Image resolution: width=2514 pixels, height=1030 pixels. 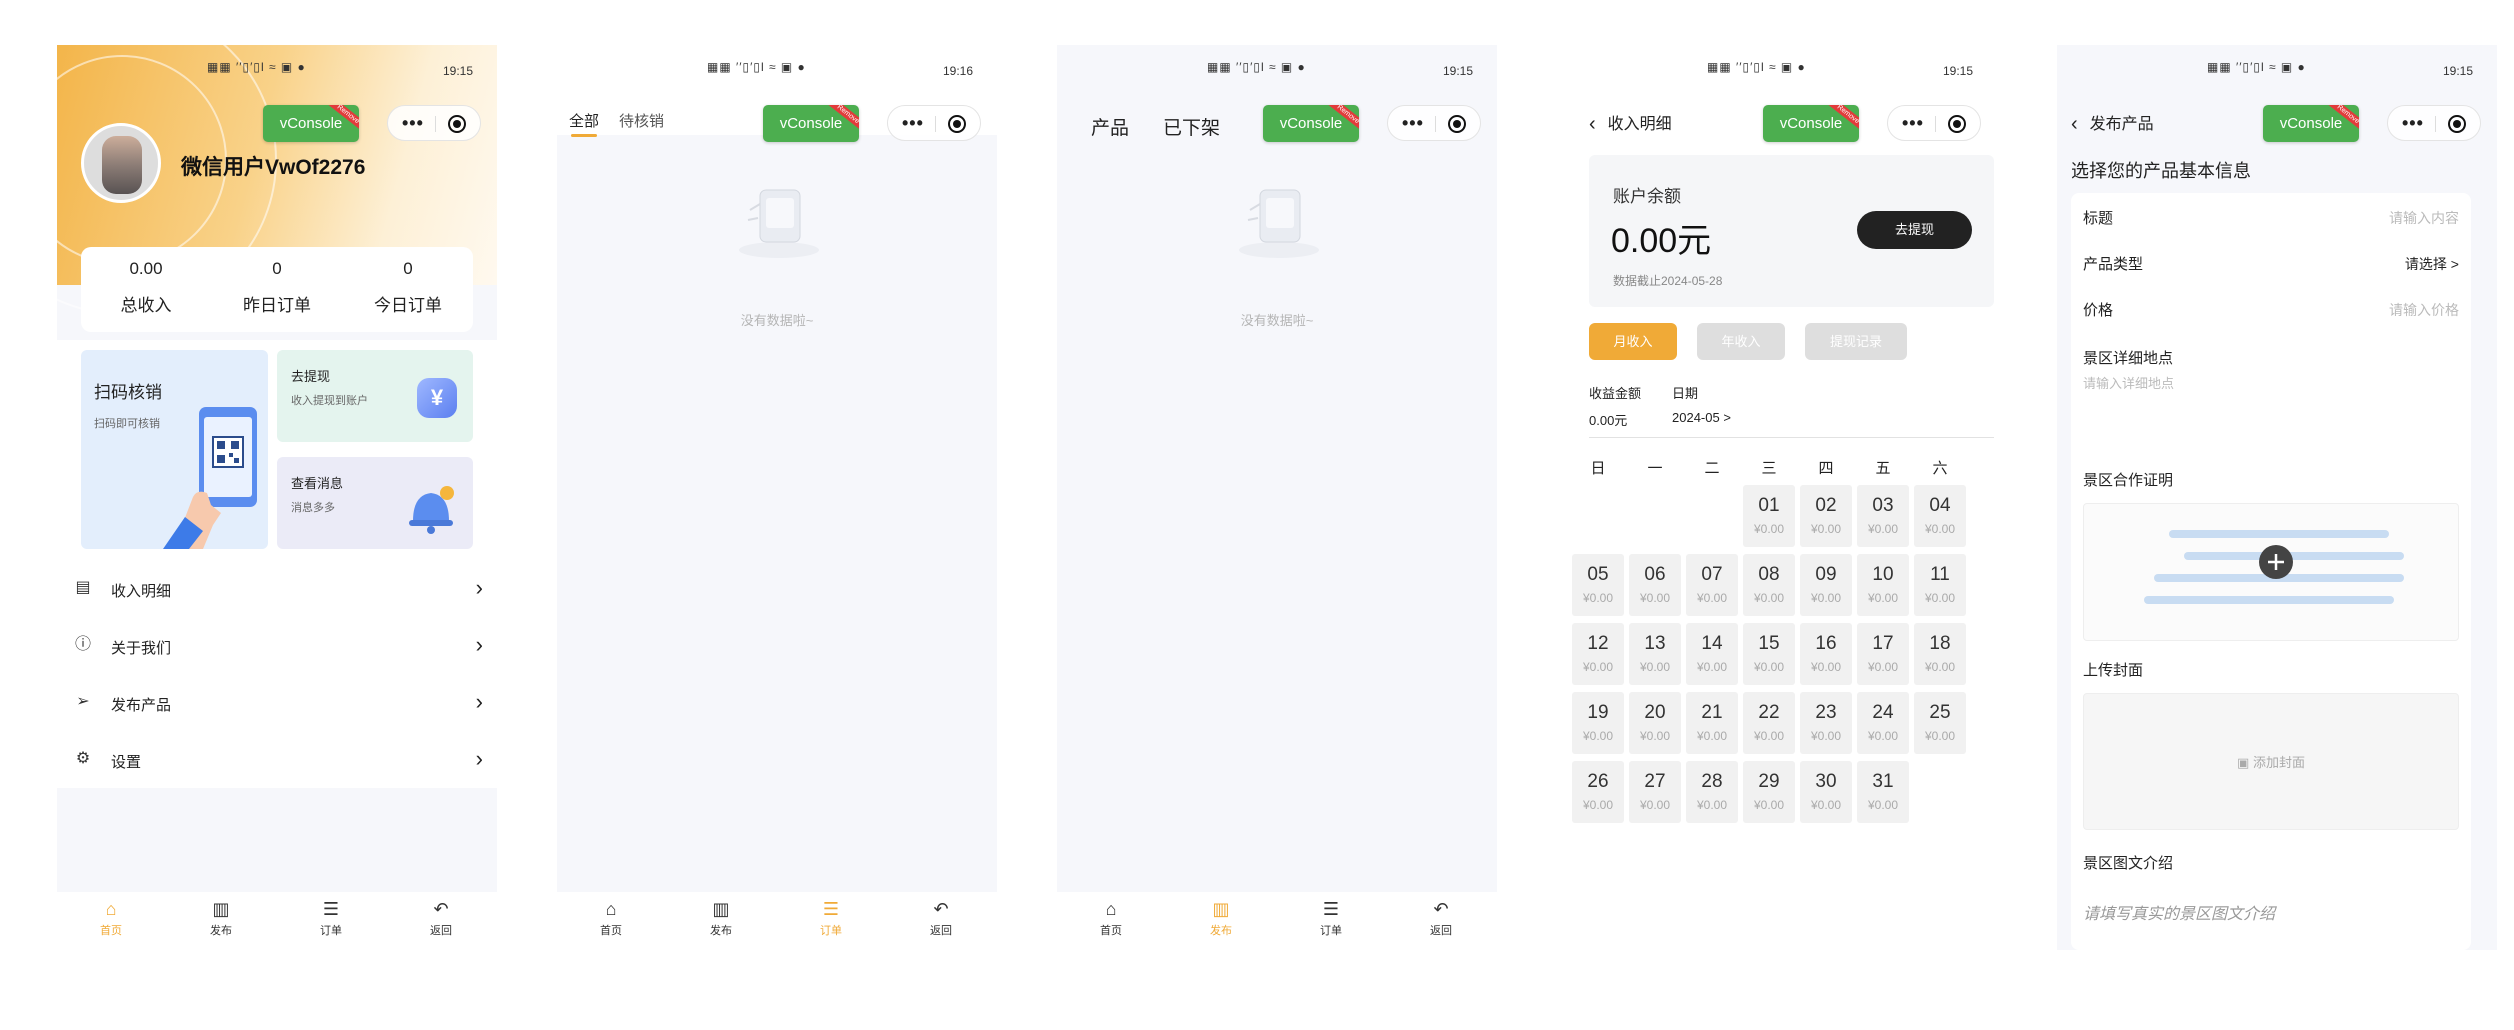 I want to click on menu-about-us: ⓘ 关于我们 ›, so click(x=277, y=645).